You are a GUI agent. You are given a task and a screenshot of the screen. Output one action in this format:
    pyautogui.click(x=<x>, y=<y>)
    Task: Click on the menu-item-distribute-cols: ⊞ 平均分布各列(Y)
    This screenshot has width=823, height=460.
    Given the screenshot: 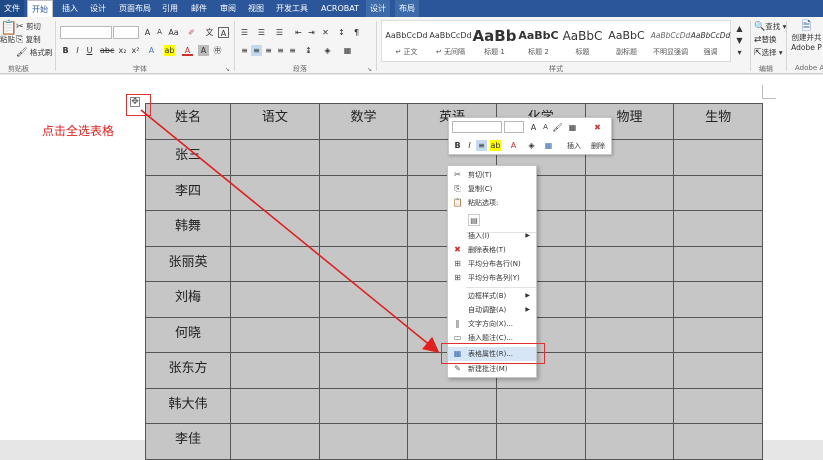 What is the action you would take?
    pyautogui.click(x=492, y=278)
    